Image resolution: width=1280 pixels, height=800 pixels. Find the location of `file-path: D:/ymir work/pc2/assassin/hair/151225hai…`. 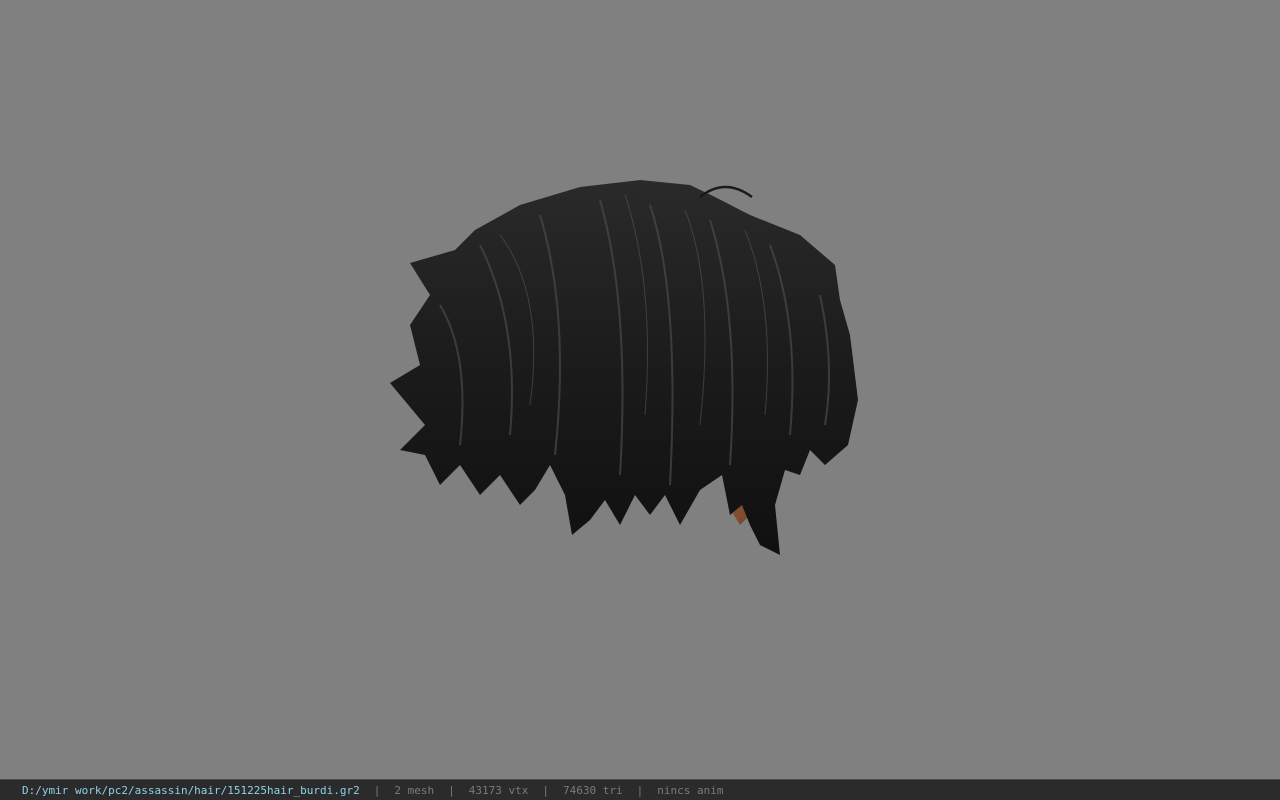

file-path: D:/ymir work/pc2/assassin/hair/151225hai… is located at coordinates (191, 790).